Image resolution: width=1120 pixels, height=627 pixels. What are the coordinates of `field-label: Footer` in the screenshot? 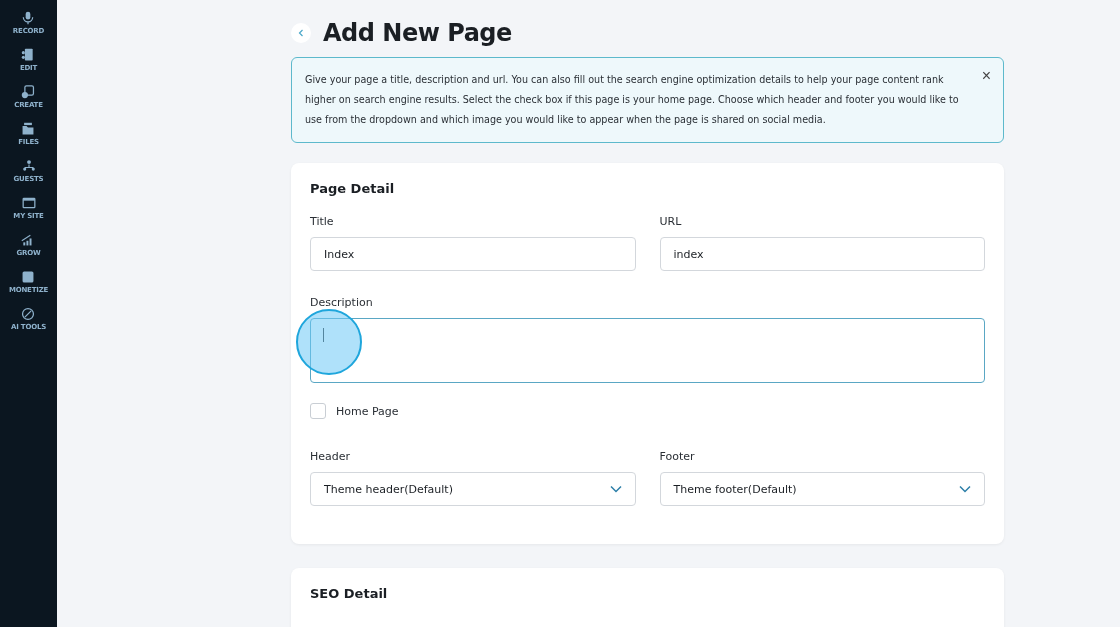 It's located at (677, 456).